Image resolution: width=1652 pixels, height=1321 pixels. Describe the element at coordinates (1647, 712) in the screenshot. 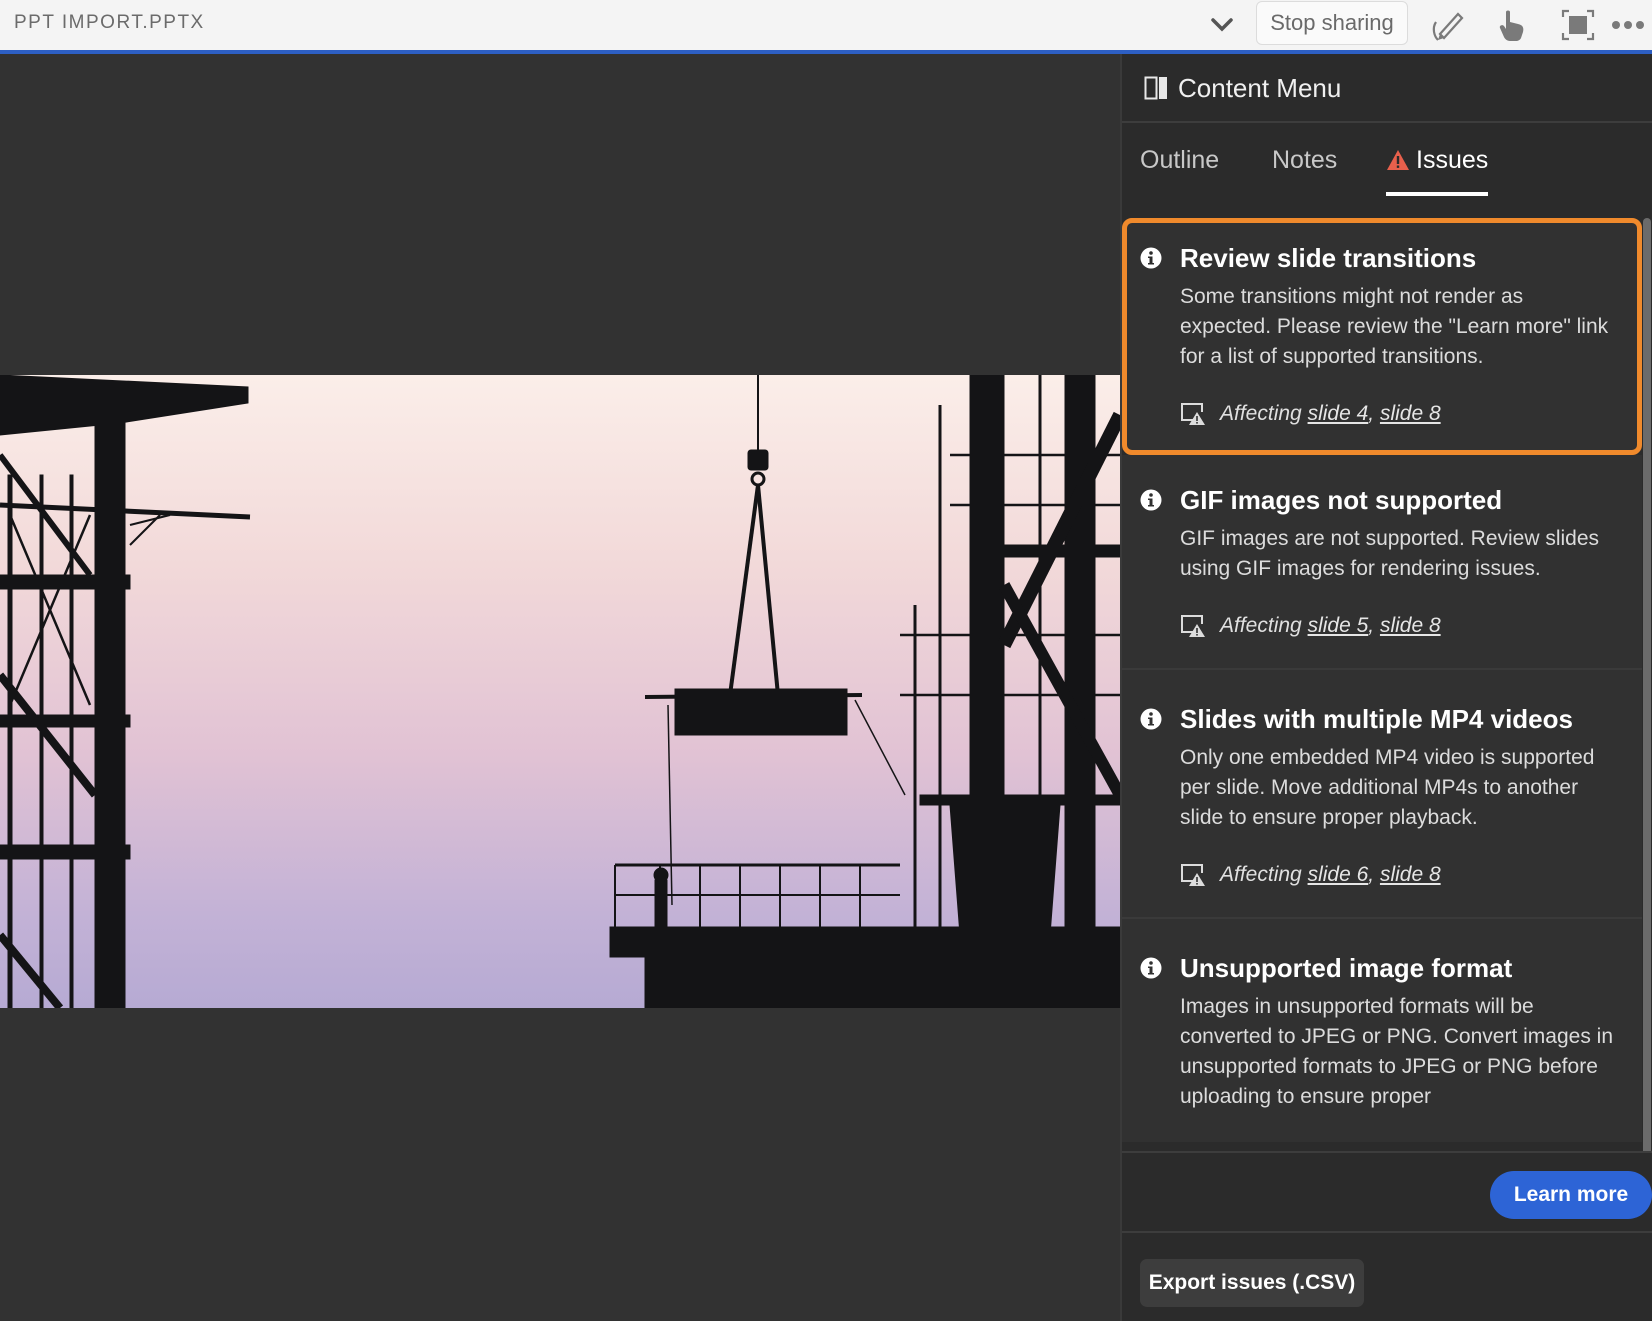

I see `issues-scrollbar` at that location.